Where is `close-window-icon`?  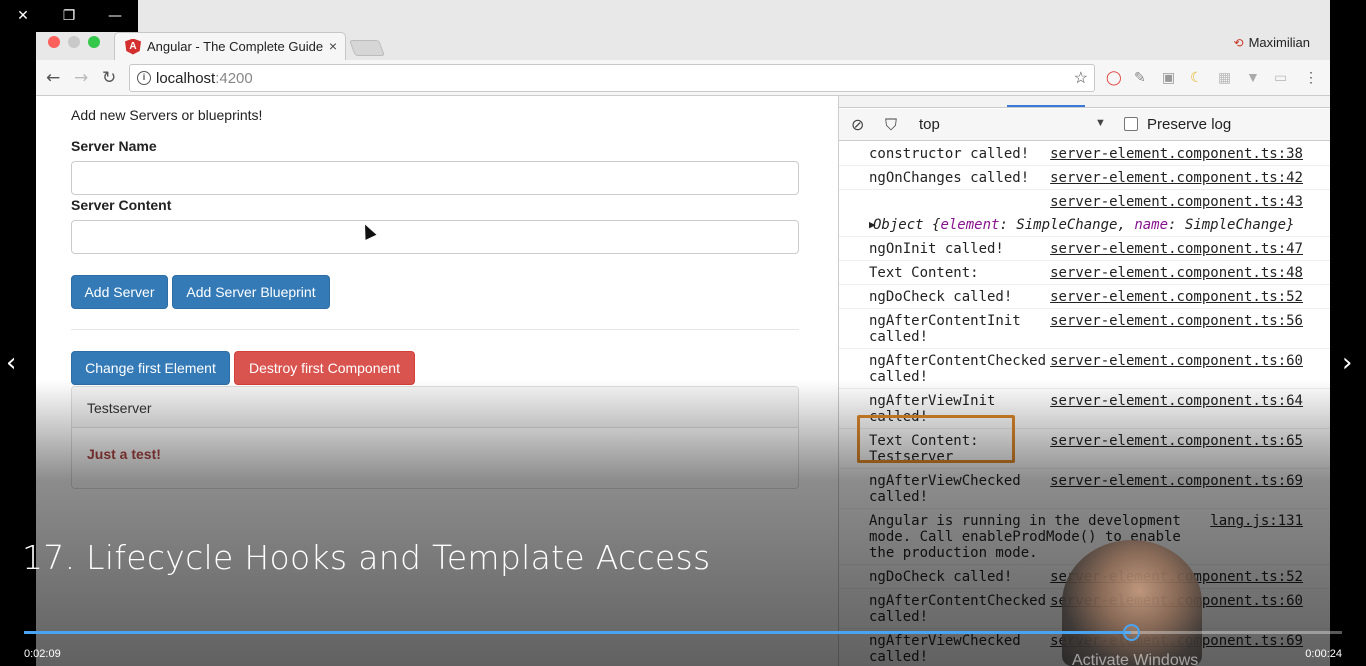 close-window-icon is located at coordinates (54, 42).